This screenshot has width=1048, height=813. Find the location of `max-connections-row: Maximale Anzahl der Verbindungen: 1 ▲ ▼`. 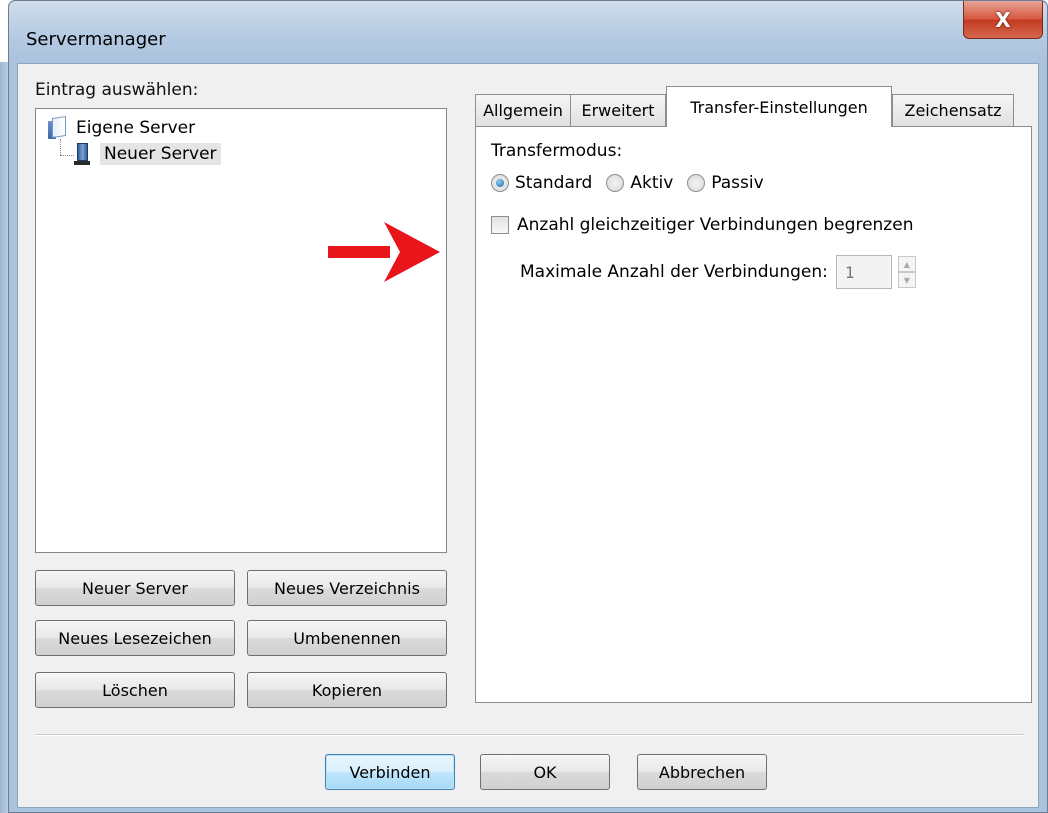

max-connections-row: Maximale Anzahl der Verbindungen: 1 ▲ ▼ is located at coordinates (718, 272).